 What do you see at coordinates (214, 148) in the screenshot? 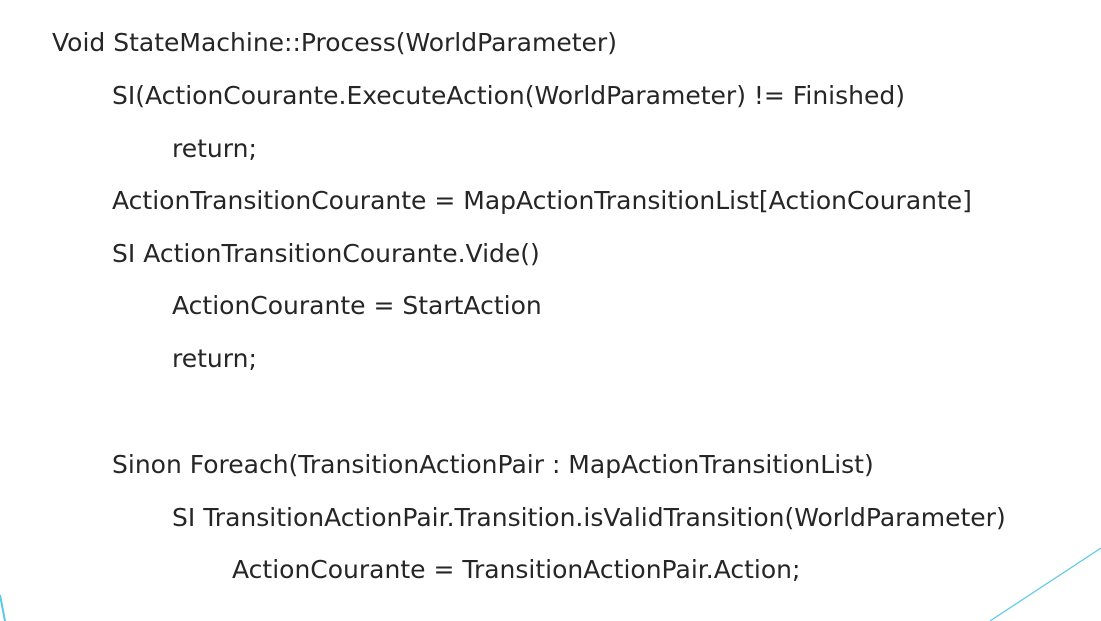
I see `code-line-return-1: return;` at bounding box center [214, 148].